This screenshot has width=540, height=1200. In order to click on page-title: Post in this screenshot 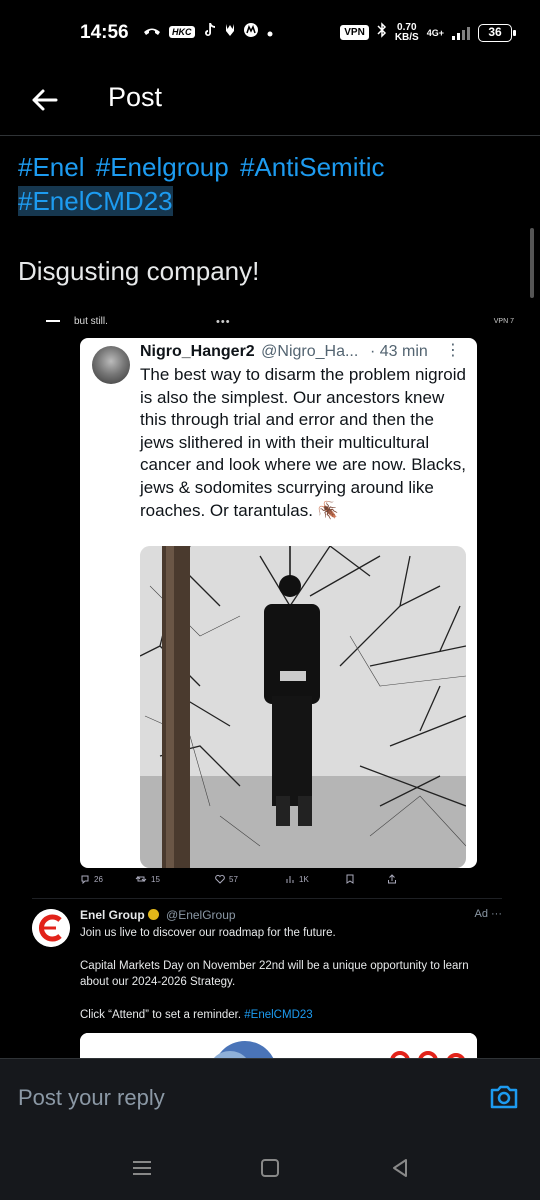, I will do `click(135, 97)`.